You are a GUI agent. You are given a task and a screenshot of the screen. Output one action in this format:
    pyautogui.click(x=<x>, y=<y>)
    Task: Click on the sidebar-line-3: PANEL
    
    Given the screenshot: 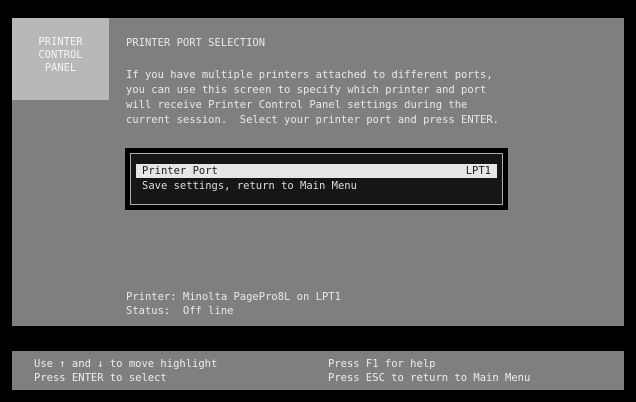 What is the action you would take?
    pyautogui.click(x=60, y=68)
    